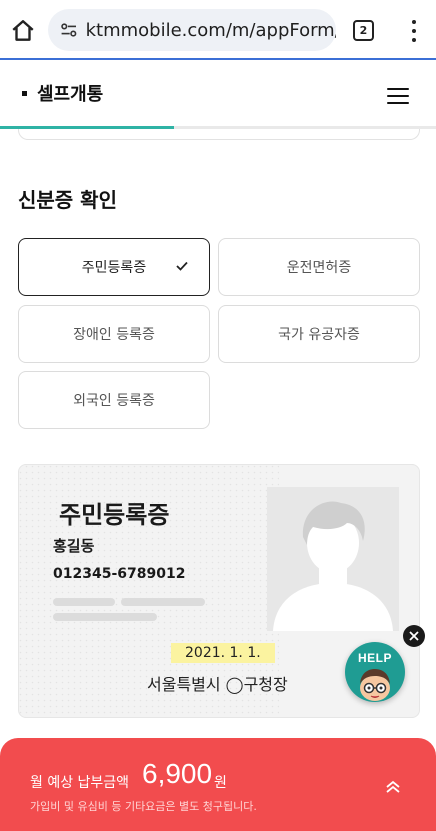 The image size is (436, 831). I want to click on more-options-icon, so click(414, 31).